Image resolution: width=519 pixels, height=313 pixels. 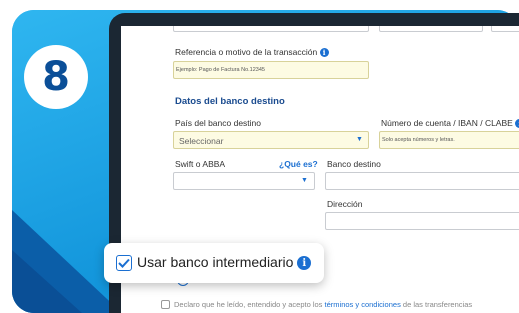 I want to click on intermediary-label: Usar banco intermediario i, so click(x=224, y=262).